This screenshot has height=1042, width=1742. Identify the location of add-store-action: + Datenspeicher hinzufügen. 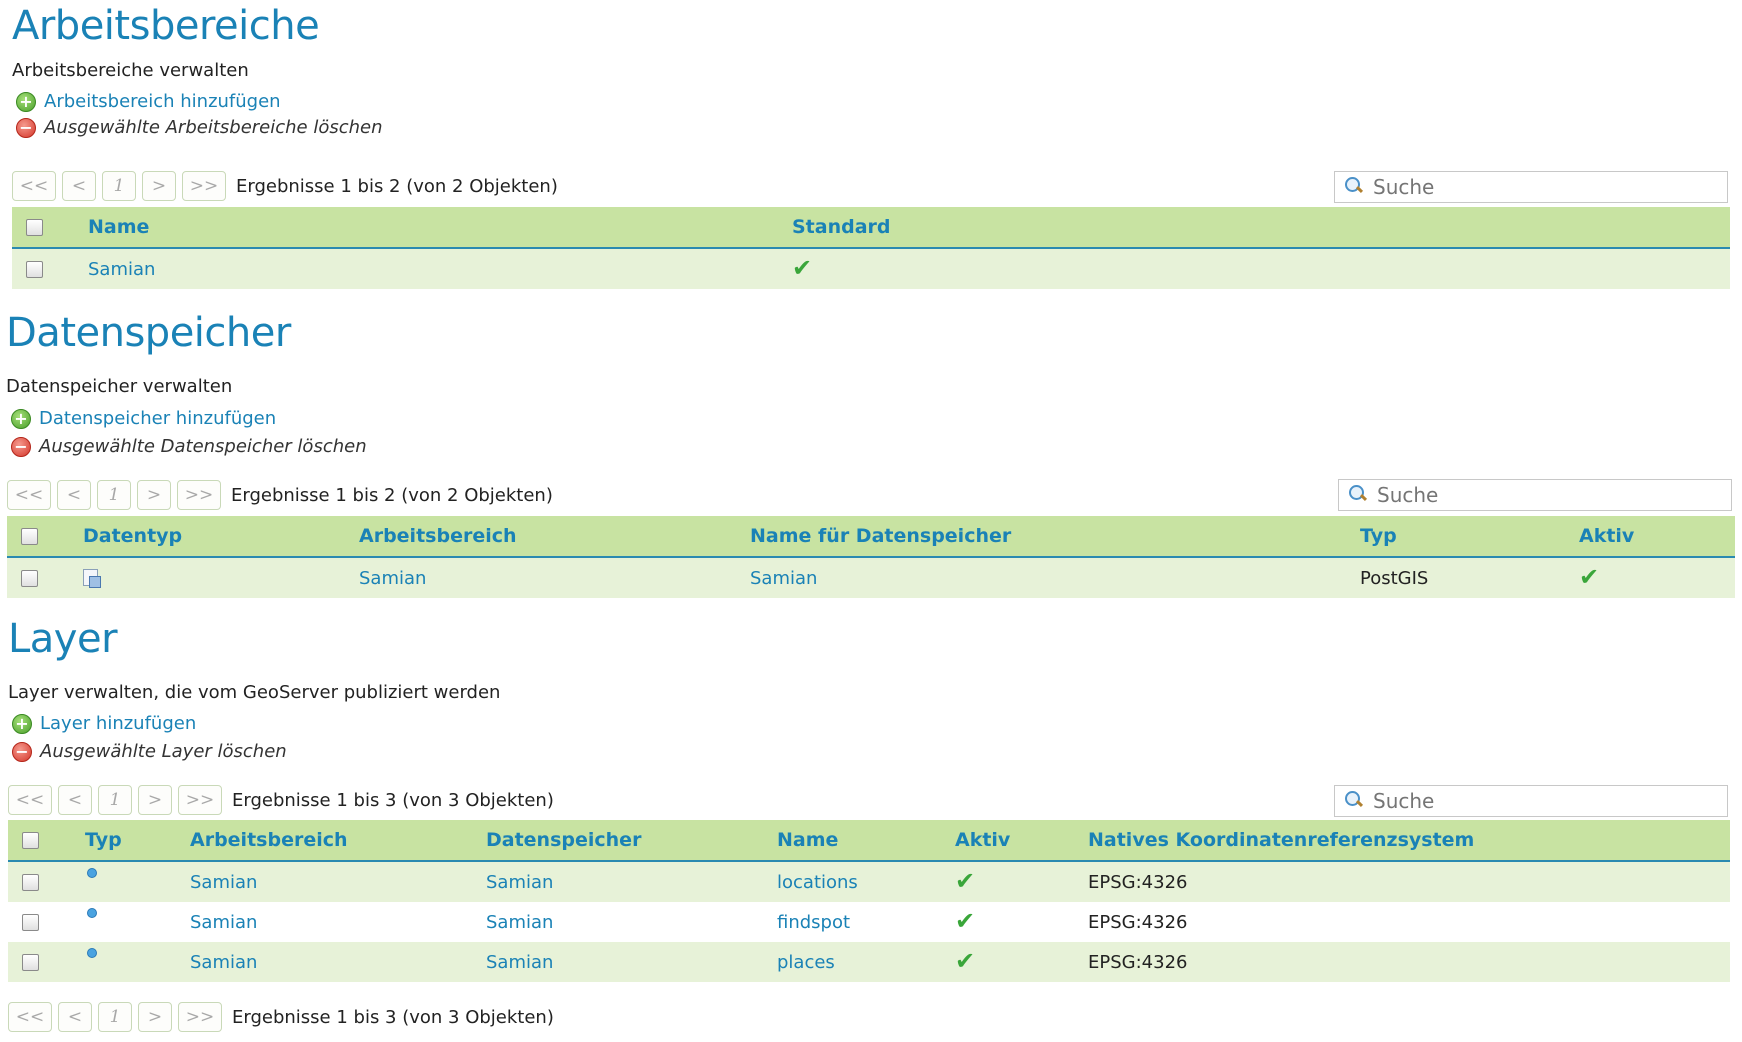
(143, 419).